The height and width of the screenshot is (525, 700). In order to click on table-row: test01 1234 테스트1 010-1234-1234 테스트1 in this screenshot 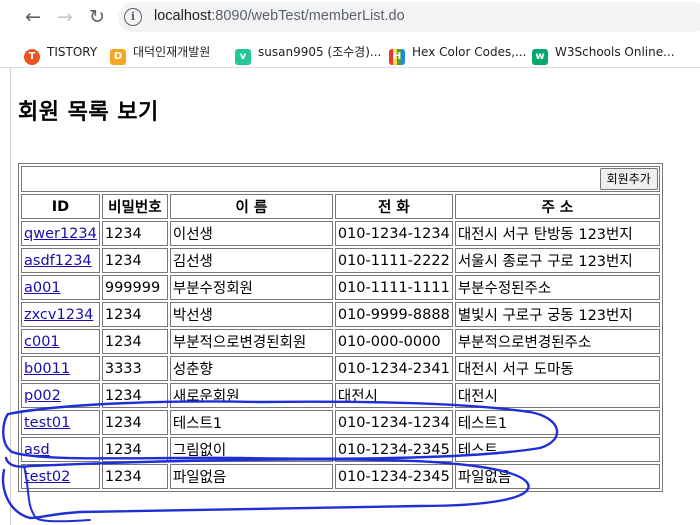, I will do `click(340, 422)`.